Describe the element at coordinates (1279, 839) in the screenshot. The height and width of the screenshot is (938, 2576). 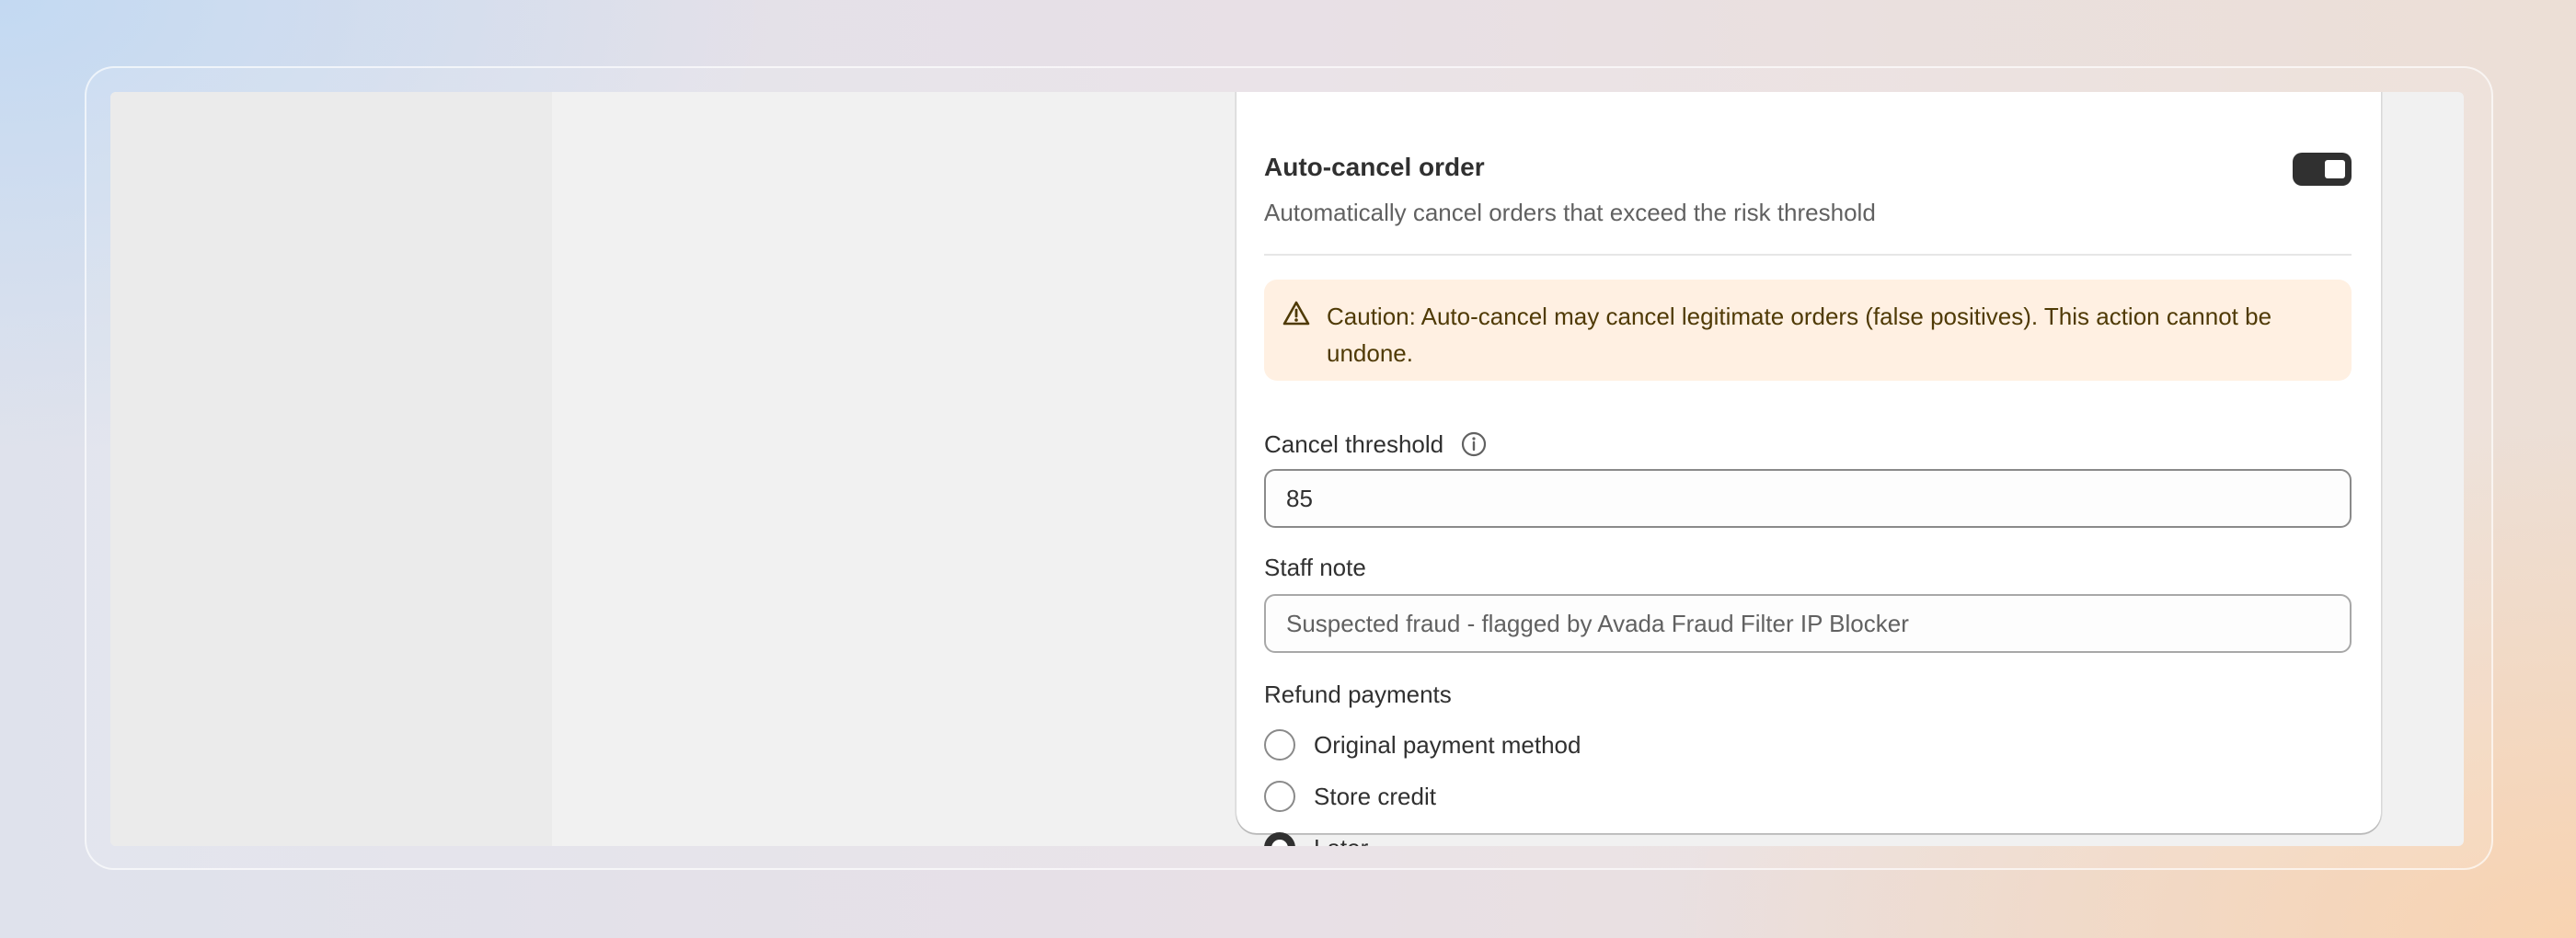
I see `radio-later` at that location.